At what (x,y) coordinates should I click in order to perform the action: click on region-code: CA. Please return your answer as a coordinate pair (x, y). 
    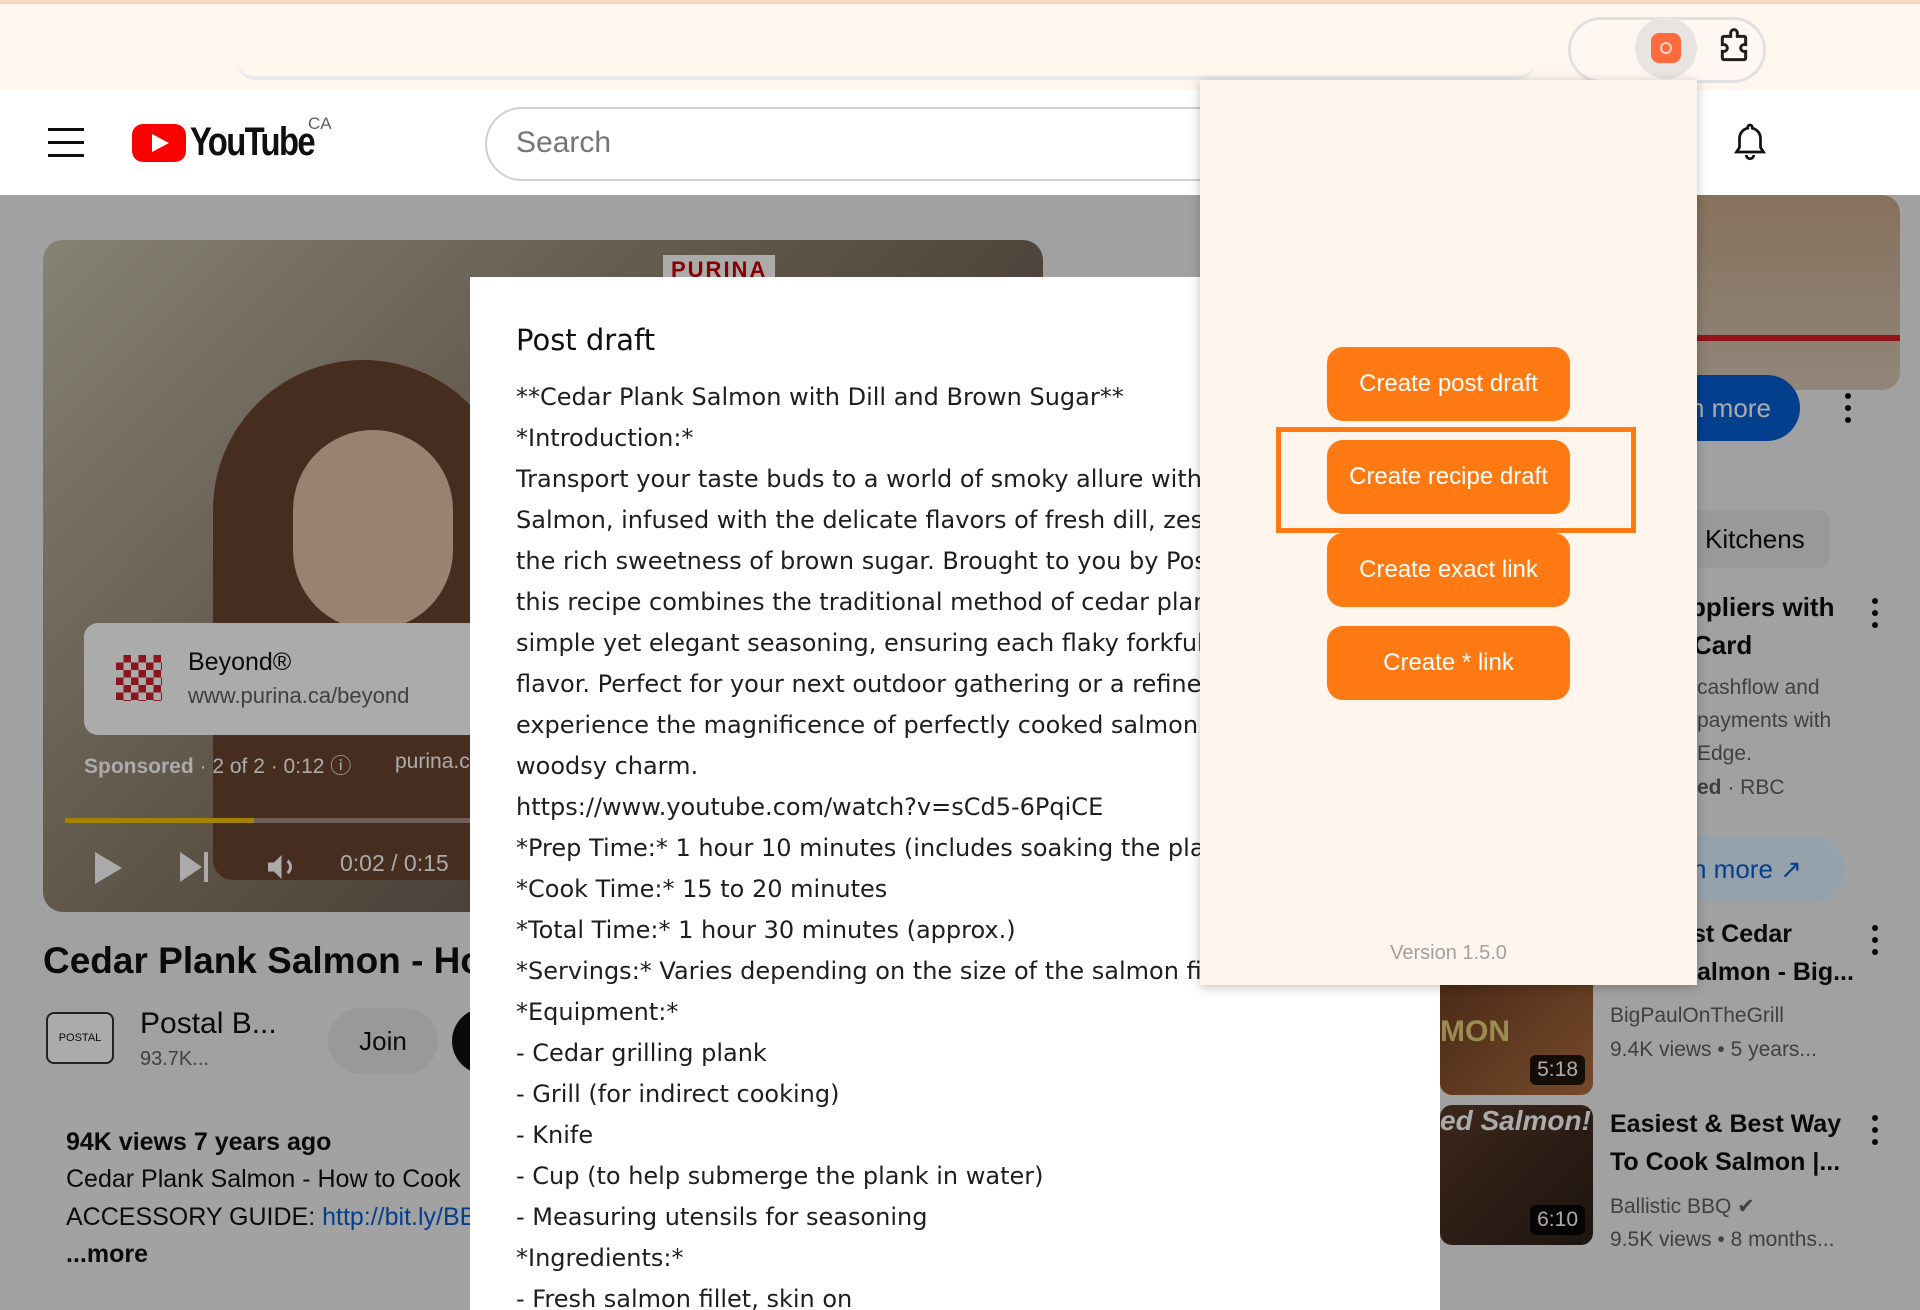
    Looking at the image, I should click on (320, 123).